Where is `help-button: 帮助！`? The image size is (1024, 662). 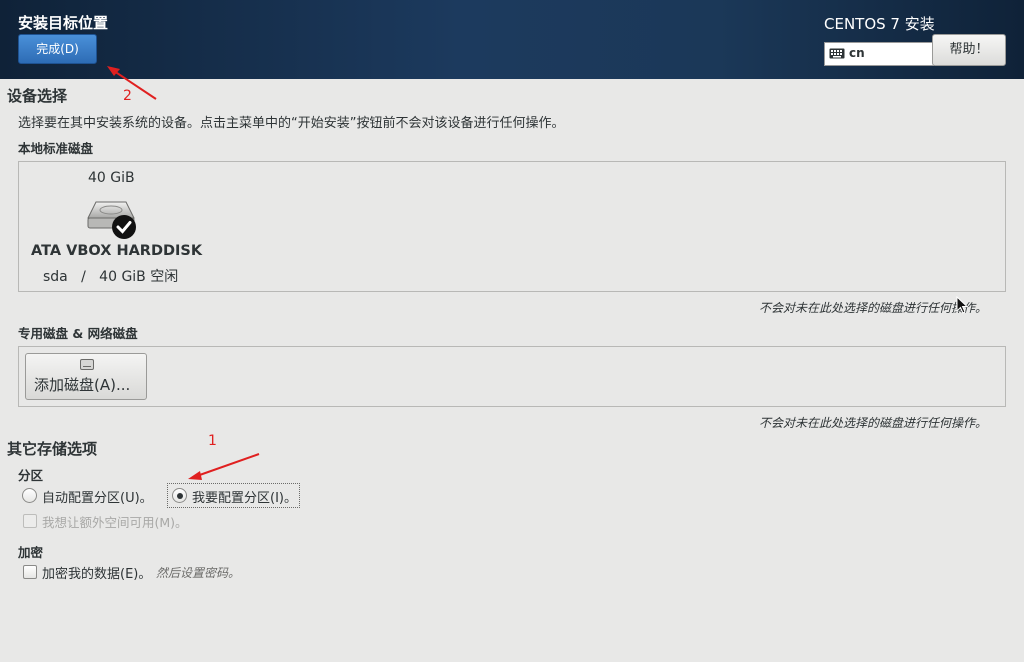 help-button: 帮助！ is located at coordinates (969, 50).